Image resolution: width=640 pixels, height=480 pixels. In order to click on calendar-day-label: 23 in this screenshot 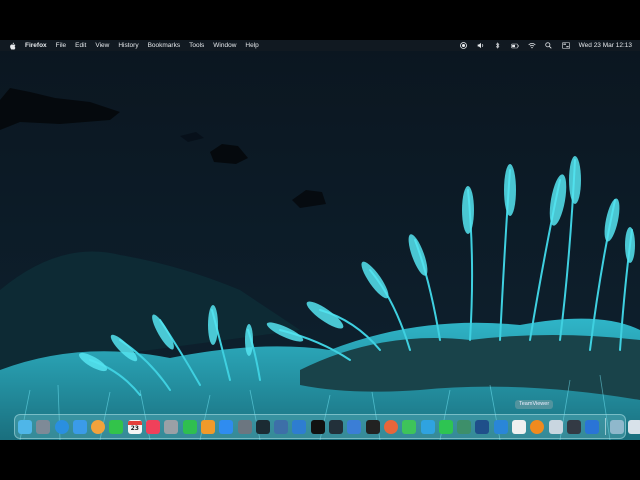, I will do `click(134, 428)`.